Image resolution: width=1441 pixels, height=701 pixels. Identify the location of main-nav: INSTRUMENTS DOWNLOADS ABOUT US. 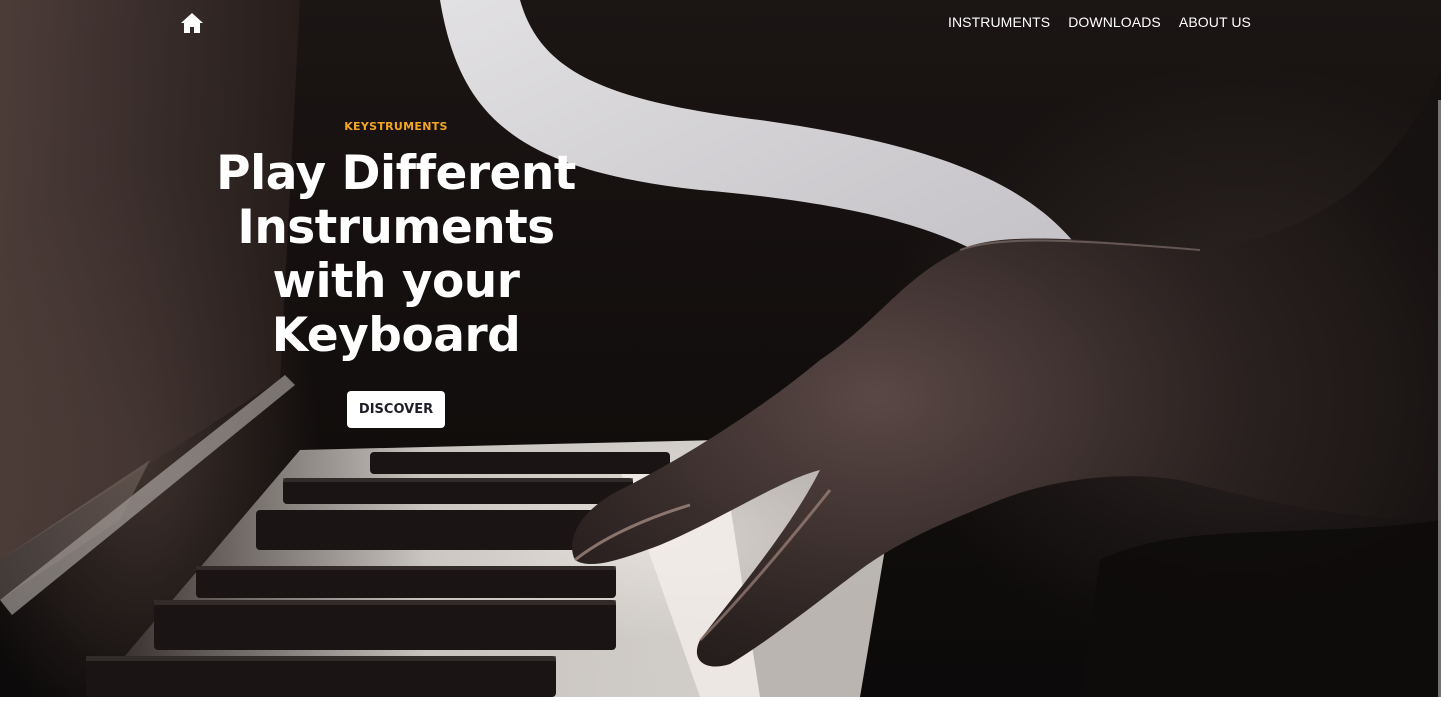
(1099, 22).